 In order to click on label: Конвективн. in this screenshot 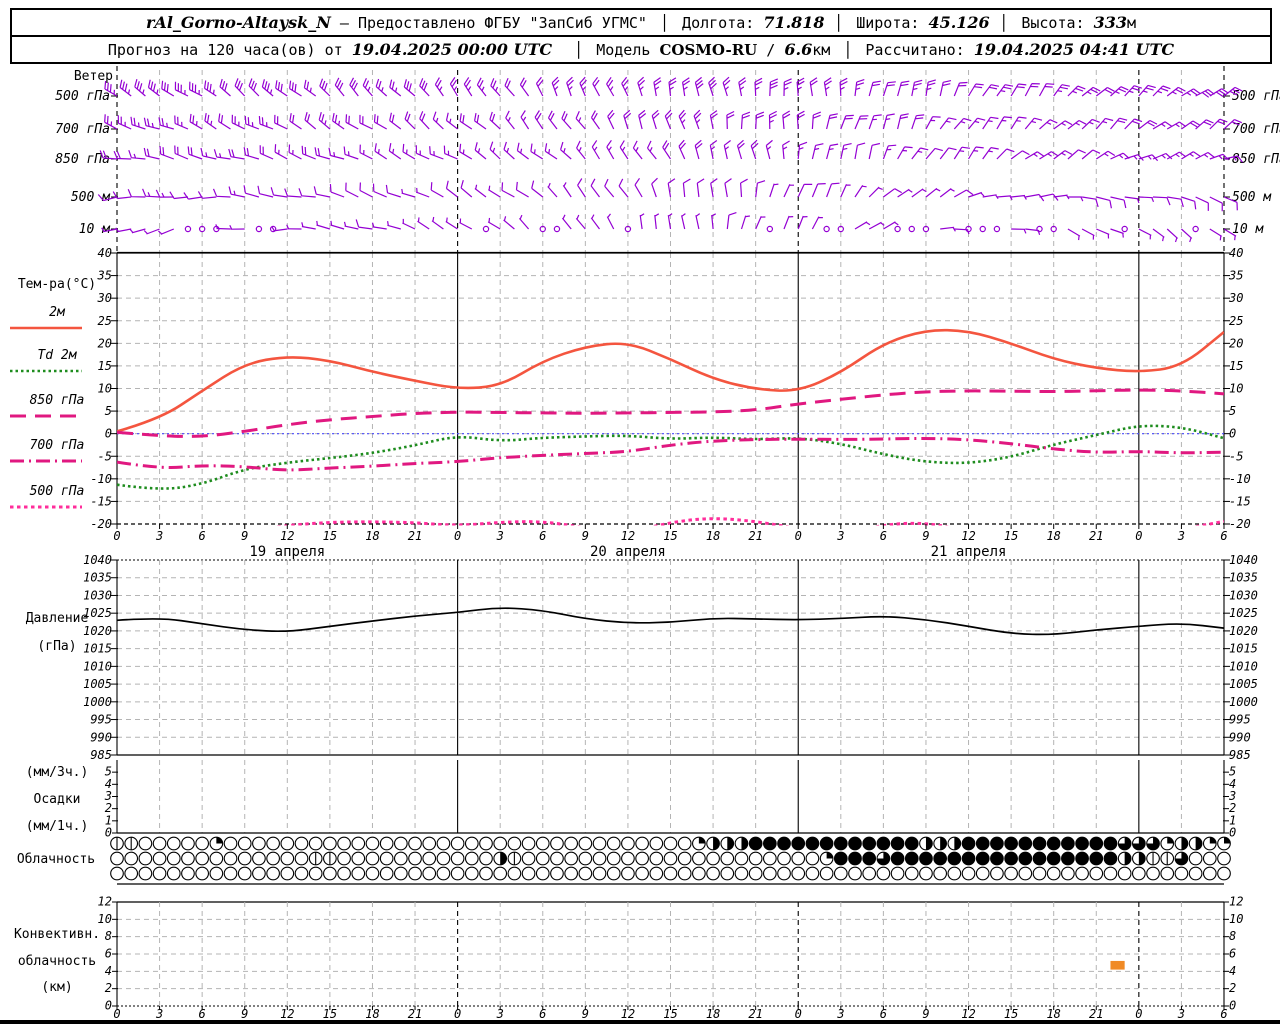, I will do `click(57, 934)`.